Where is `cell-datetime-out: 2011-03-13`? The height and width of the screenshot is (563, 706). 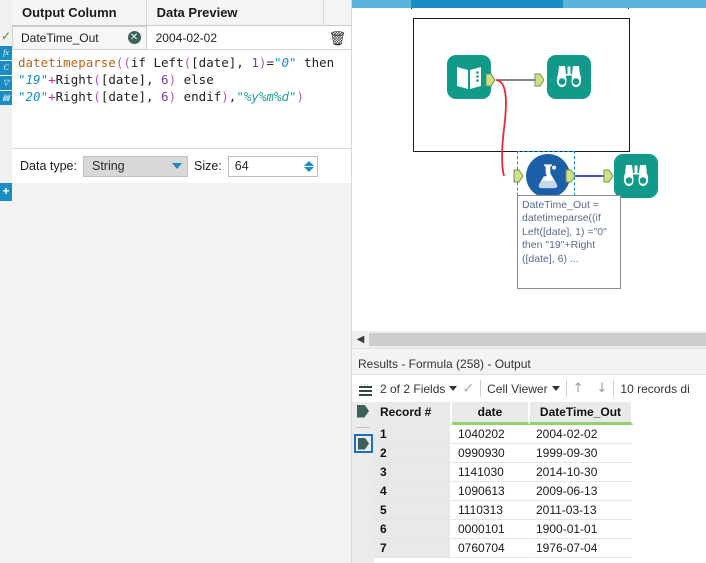
cell-datetime-out: 2011-03-13 is located at coordinates (581, 510).